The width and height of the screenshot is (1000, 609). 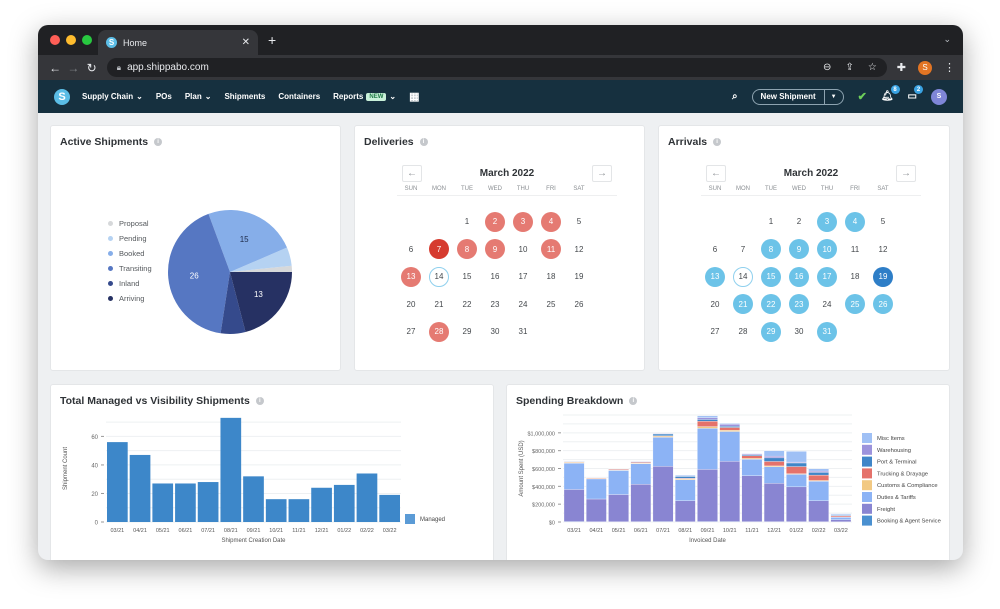 What do you see at coordinates (92, 68) in the screenshot?
I see `reload-icon: ↻` at bounding box center [92, 68].